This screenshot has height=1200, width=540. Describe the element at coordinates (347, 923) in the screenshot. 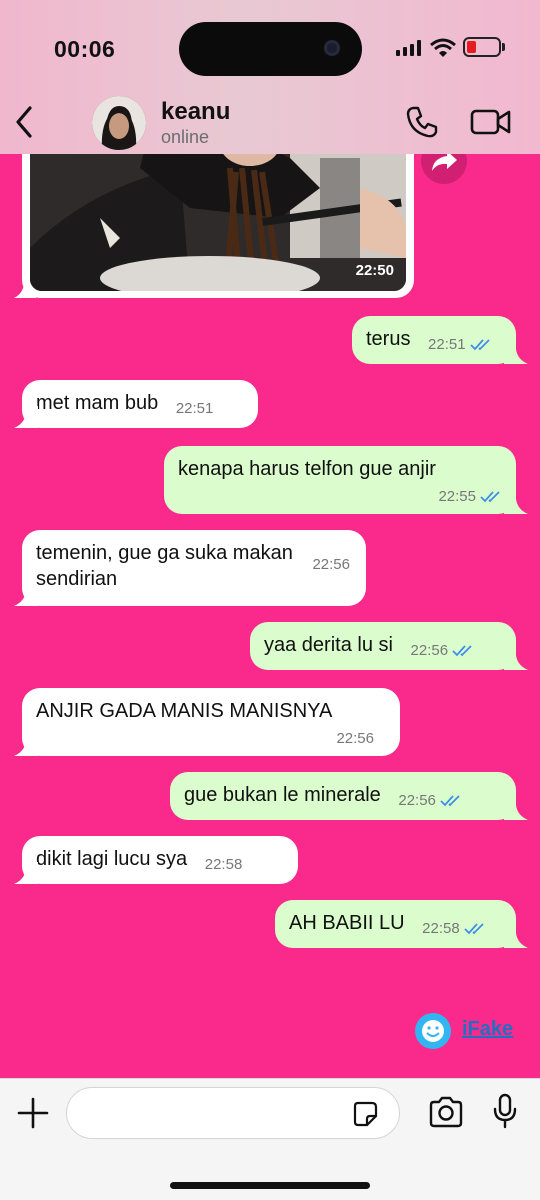

I see `message-text: AH BABII LU` at that location.